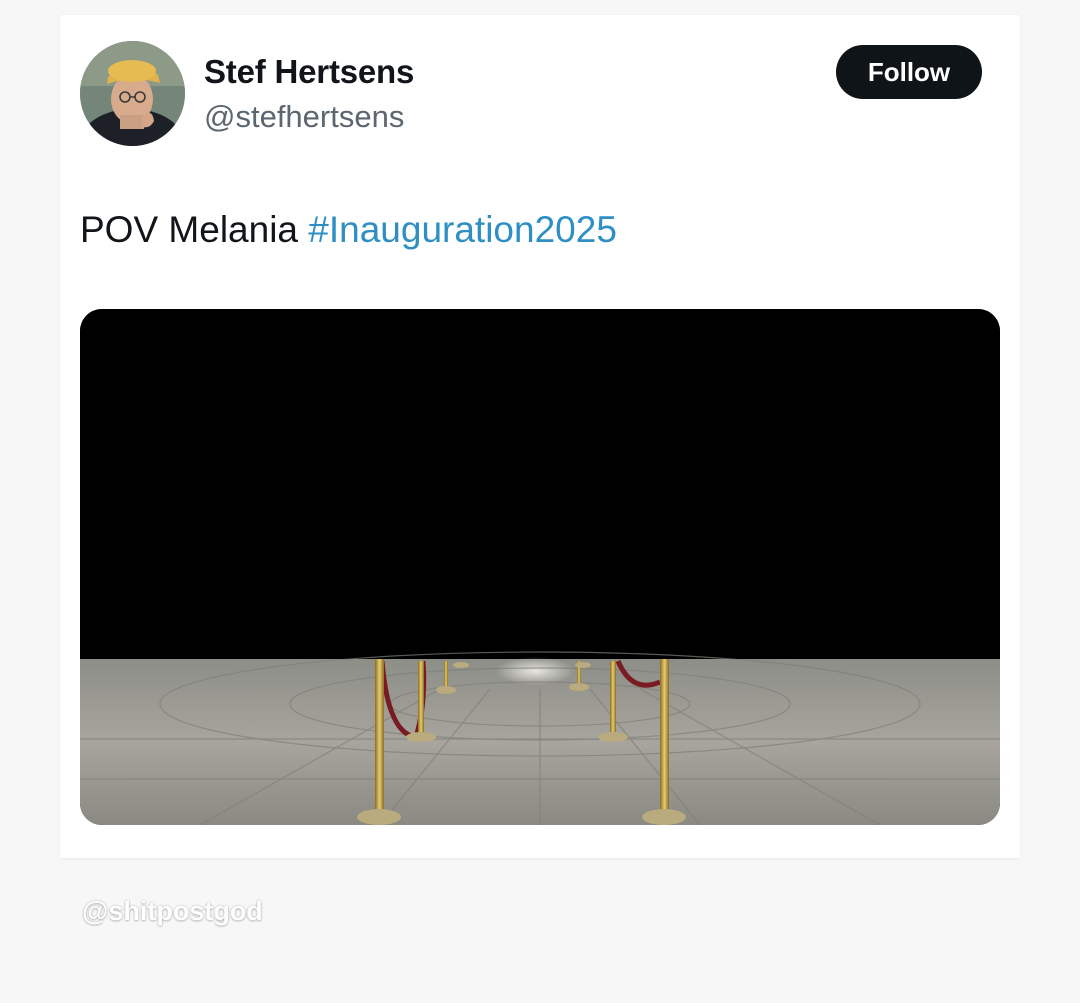 This screenshot has width=1080, height=1003. What do you see at coordinates (309, 72) in the screenshot?
I see `author-display-name: Stef Hertsens` at bounding box center [309, 72].